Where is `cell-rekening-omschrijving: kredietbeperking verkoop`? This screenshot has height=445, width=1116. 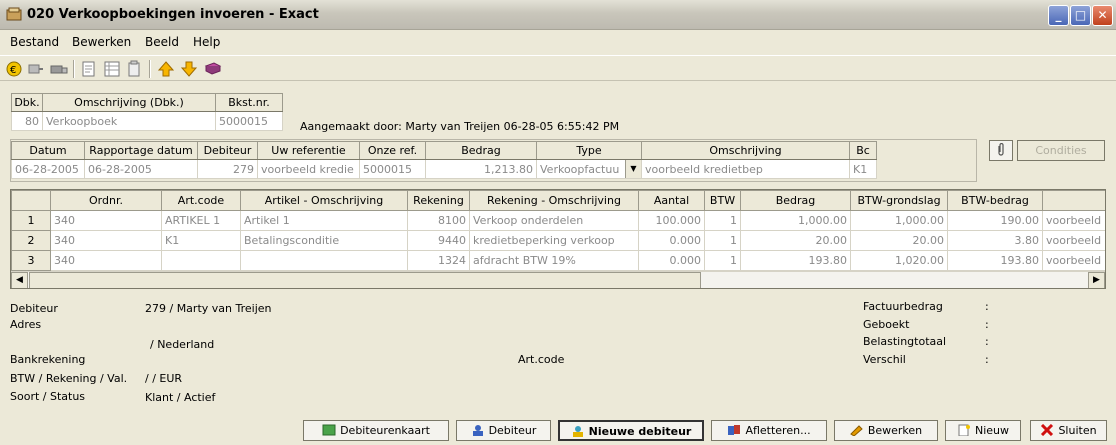 cell-rekening-omschrijving: kredietbeperking verkoop is located at coordinates (554, 240).